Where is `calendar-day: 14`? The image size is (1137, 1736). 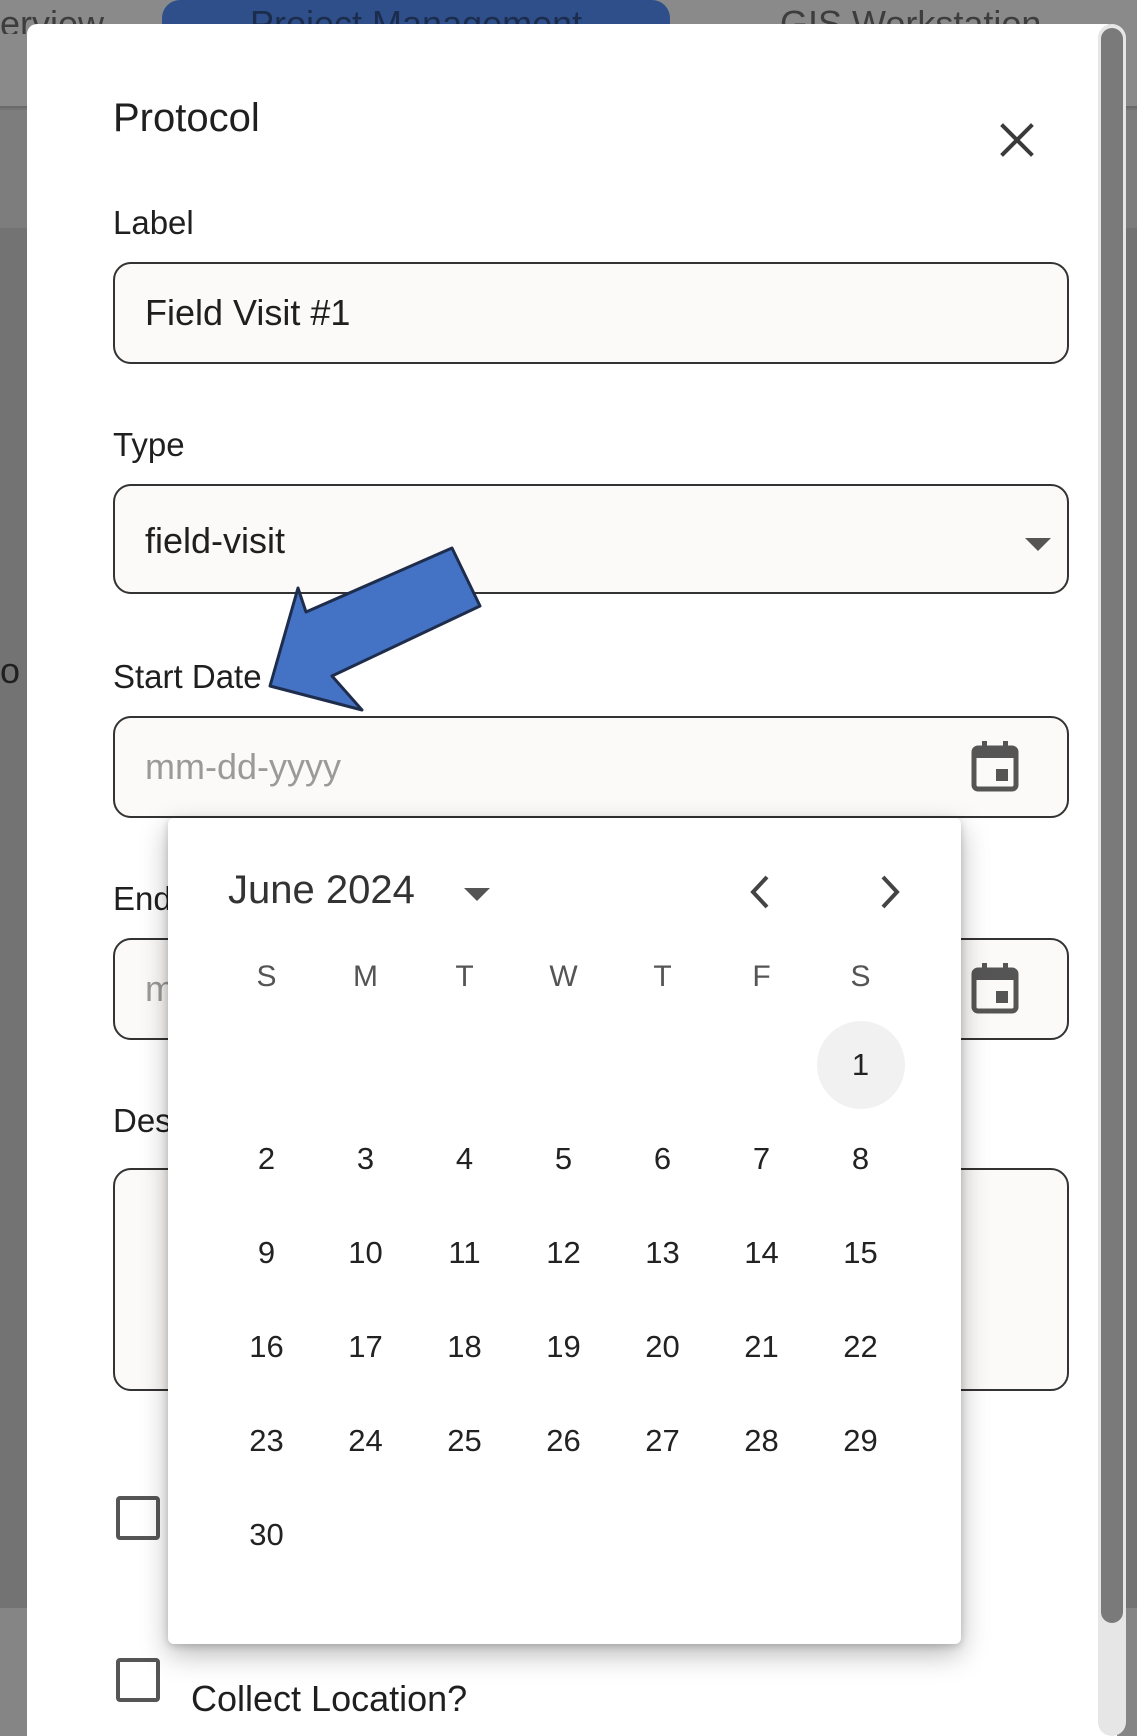
calendar-day: 14 is located at coordinates (762, 1253).